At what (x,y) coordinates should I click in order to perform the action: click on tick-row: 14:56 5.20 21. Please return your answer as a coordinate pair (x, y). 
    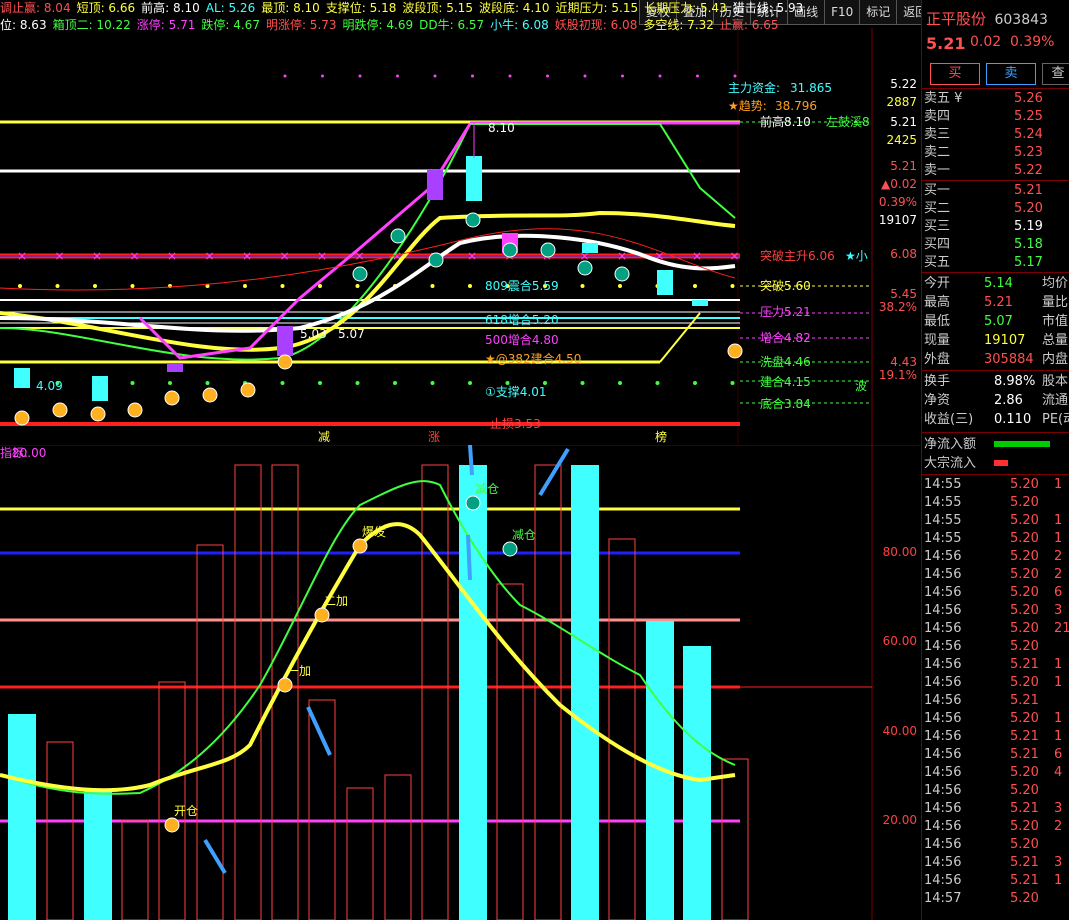
    Looking at the image, I should click on (995, 629).